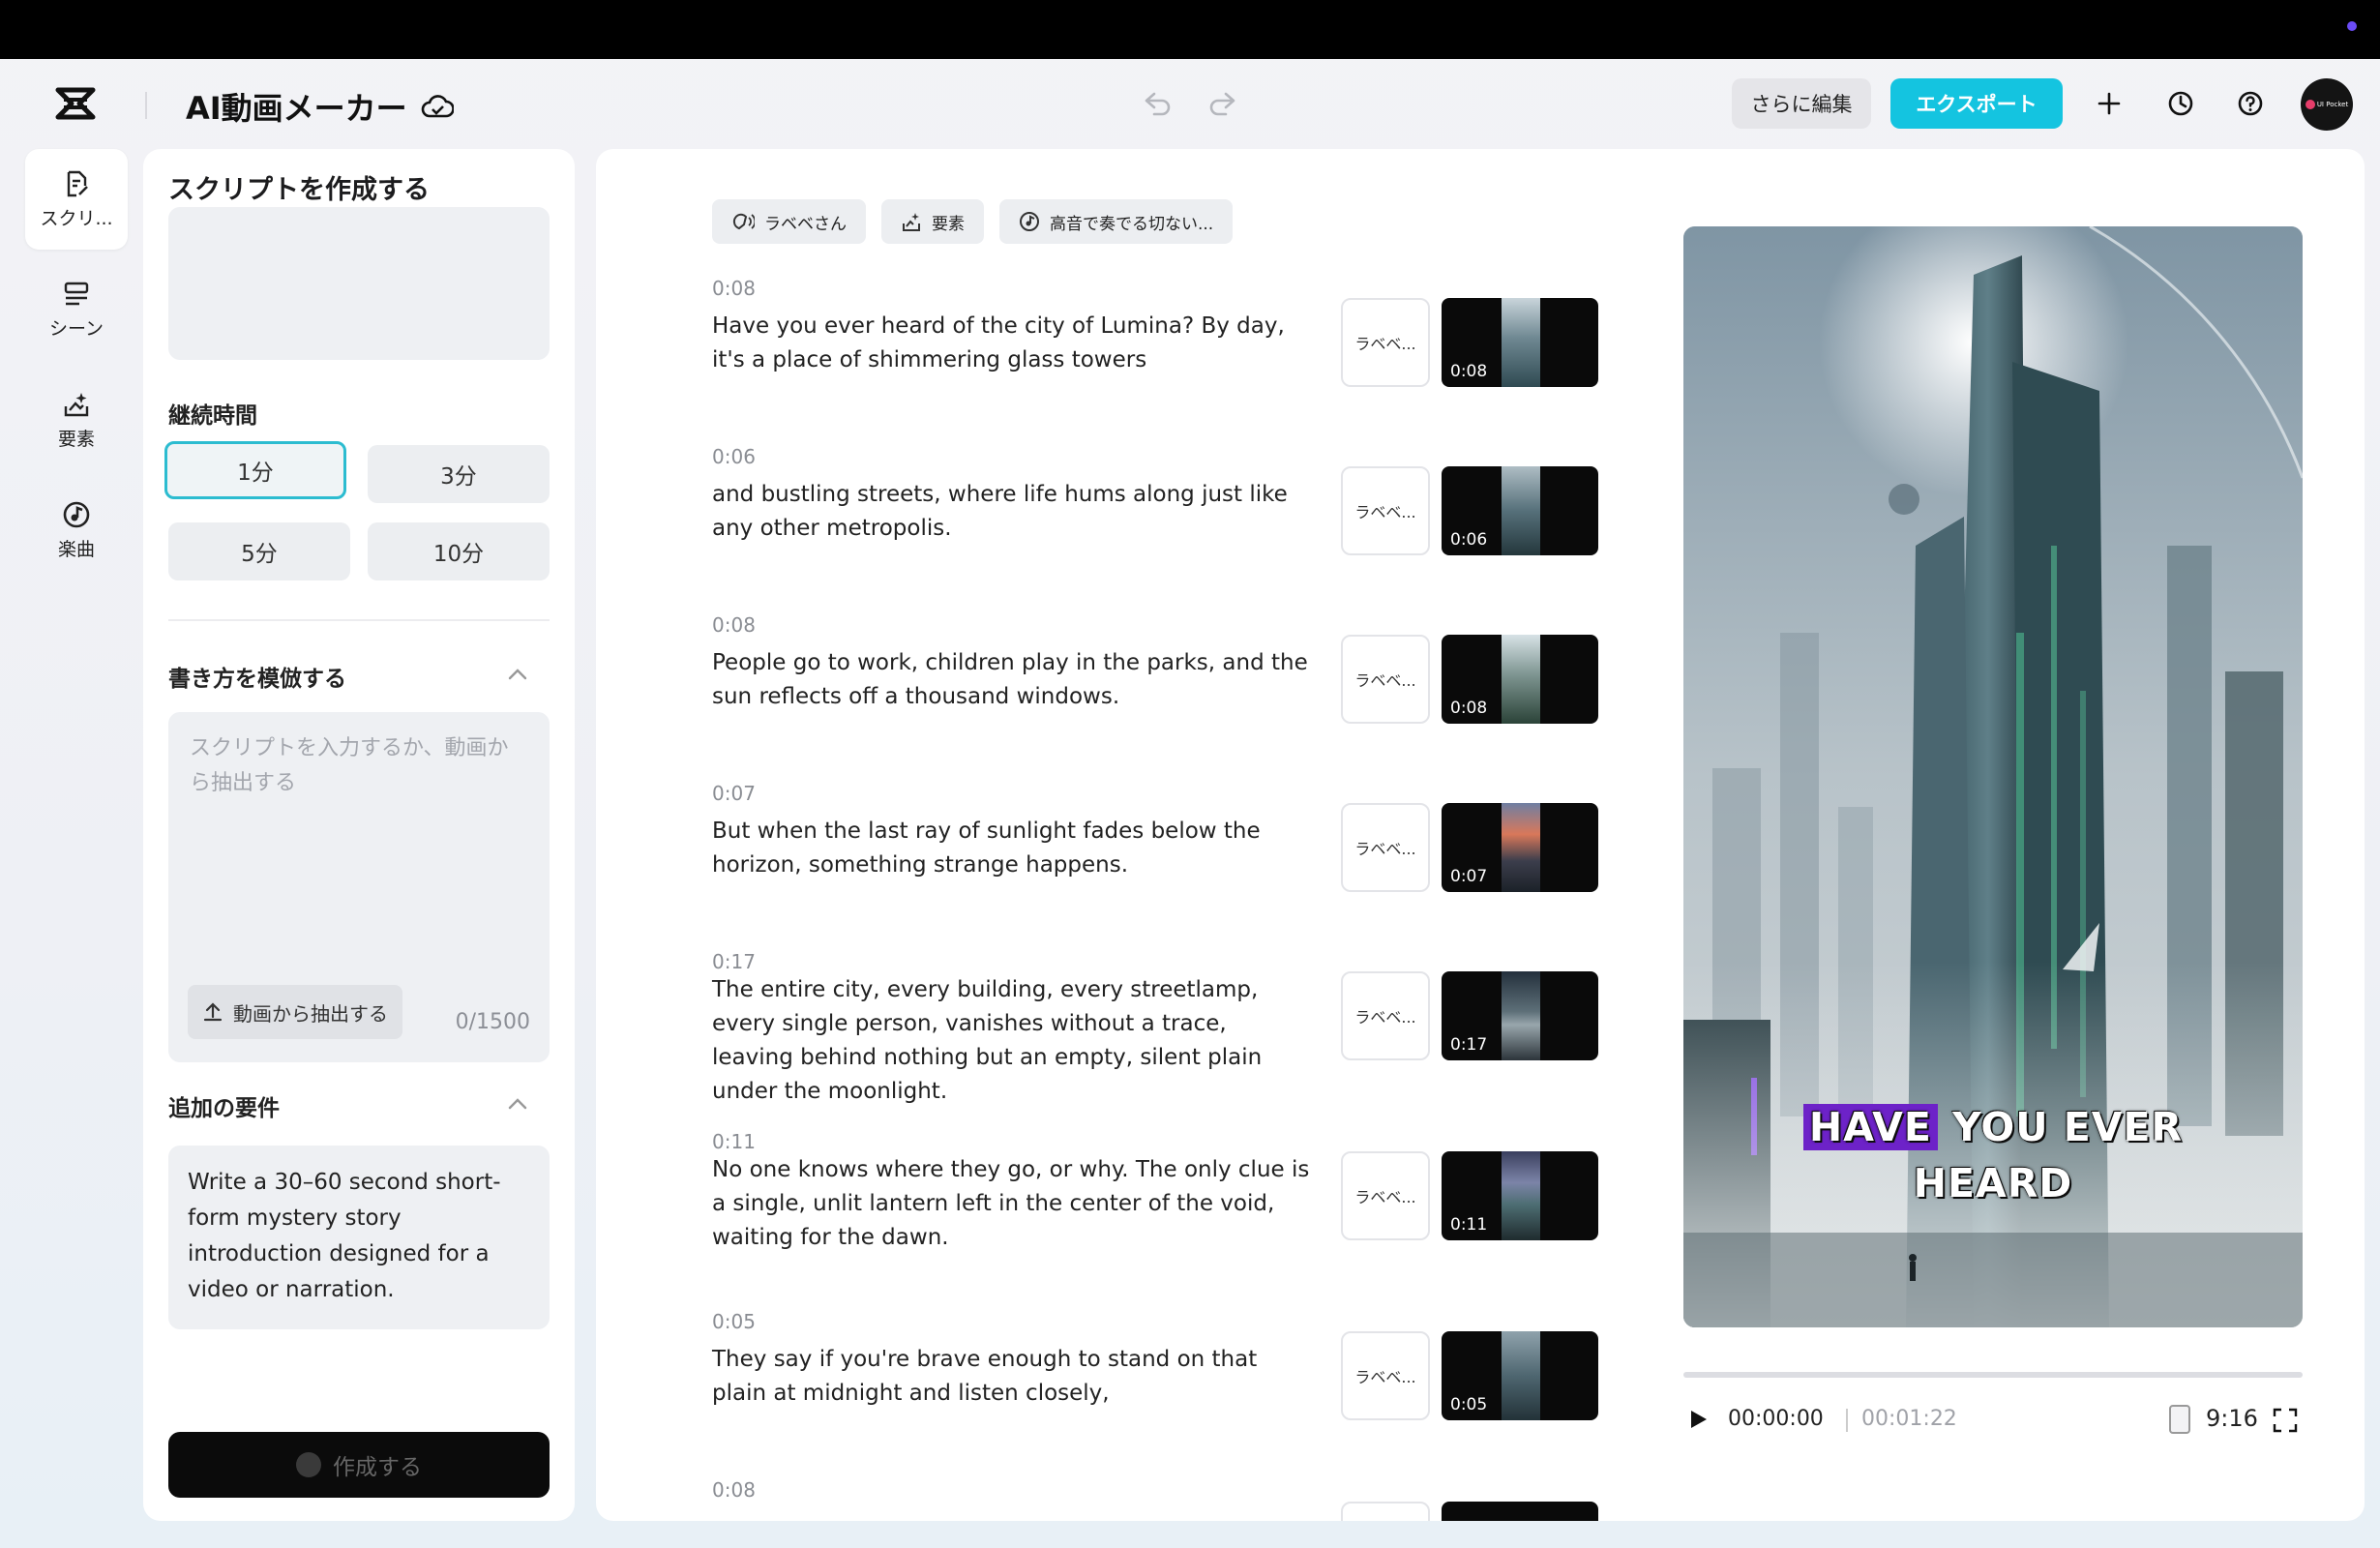 The image size is (2380, 1548). I want to click on user-avatar: UI Pocket, so click(2327, 104).